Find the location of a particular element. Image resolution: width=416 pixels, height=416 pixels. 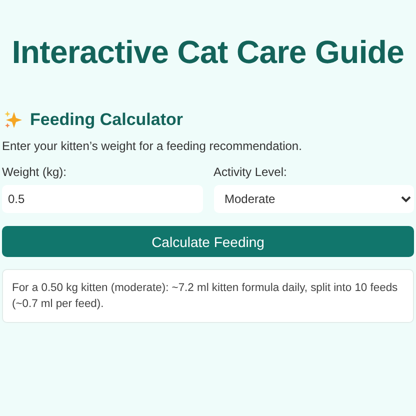

section-heading: Feeding Calculator is located at coordinates (107, 120).